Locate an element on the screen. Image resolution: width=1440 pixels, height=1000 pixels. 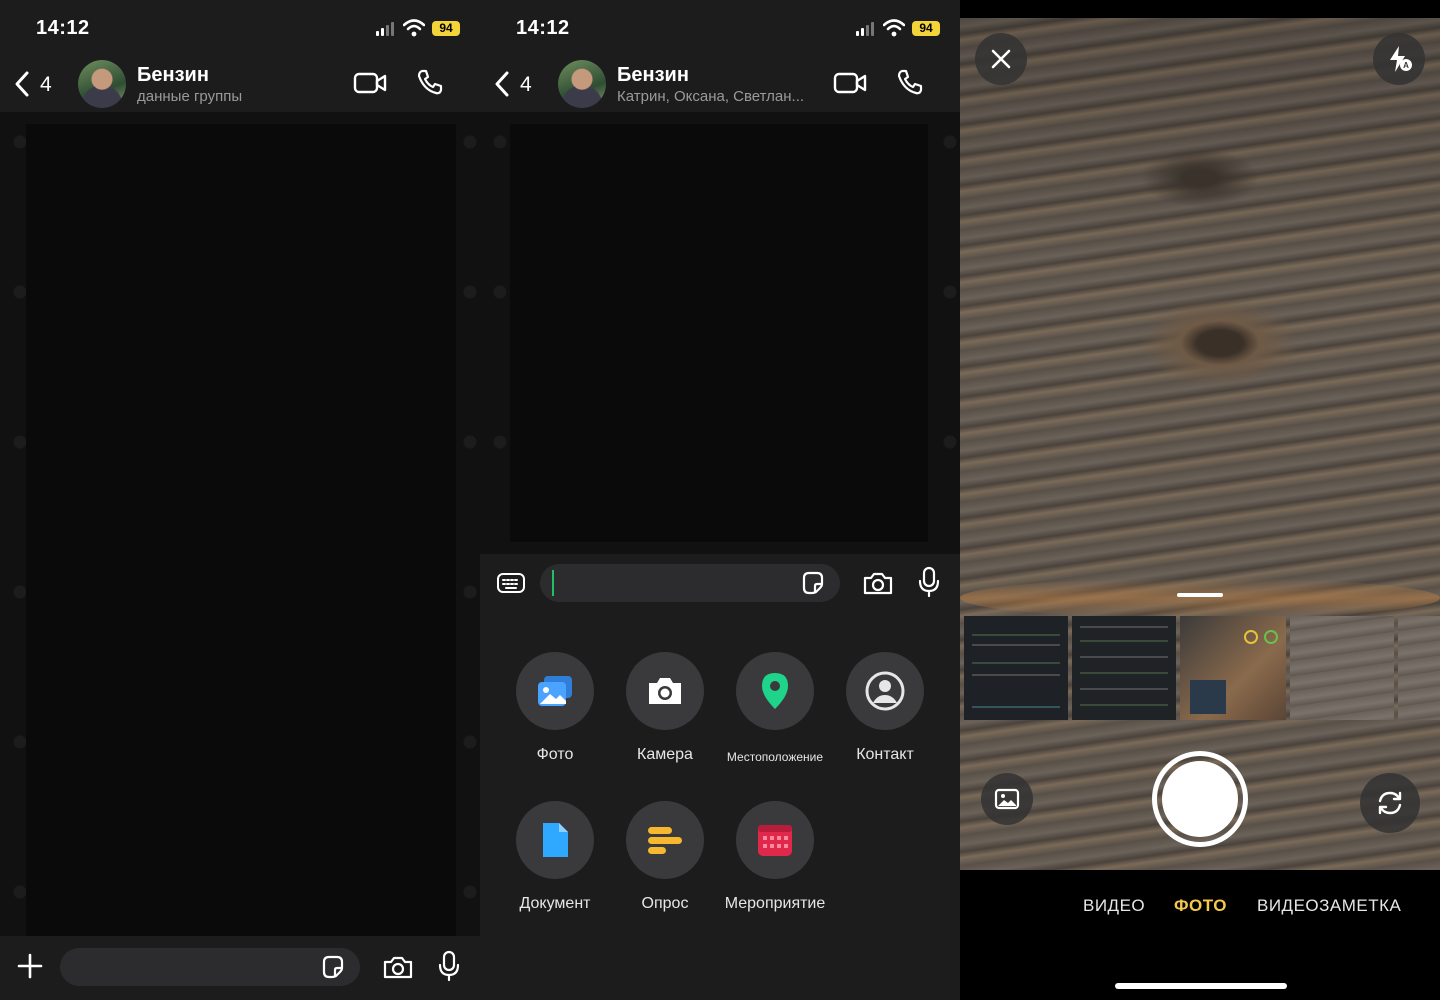
attach-camera-label: Камера is located at coordinates (665, 754).